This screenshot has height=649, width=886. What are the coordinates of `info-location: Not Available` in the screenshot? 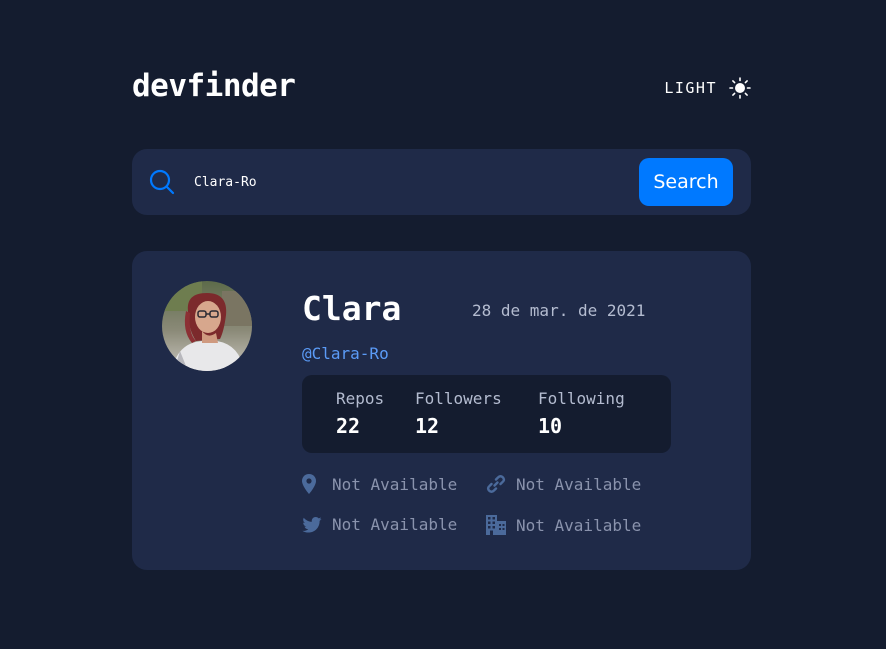 It's located at (379, 484).